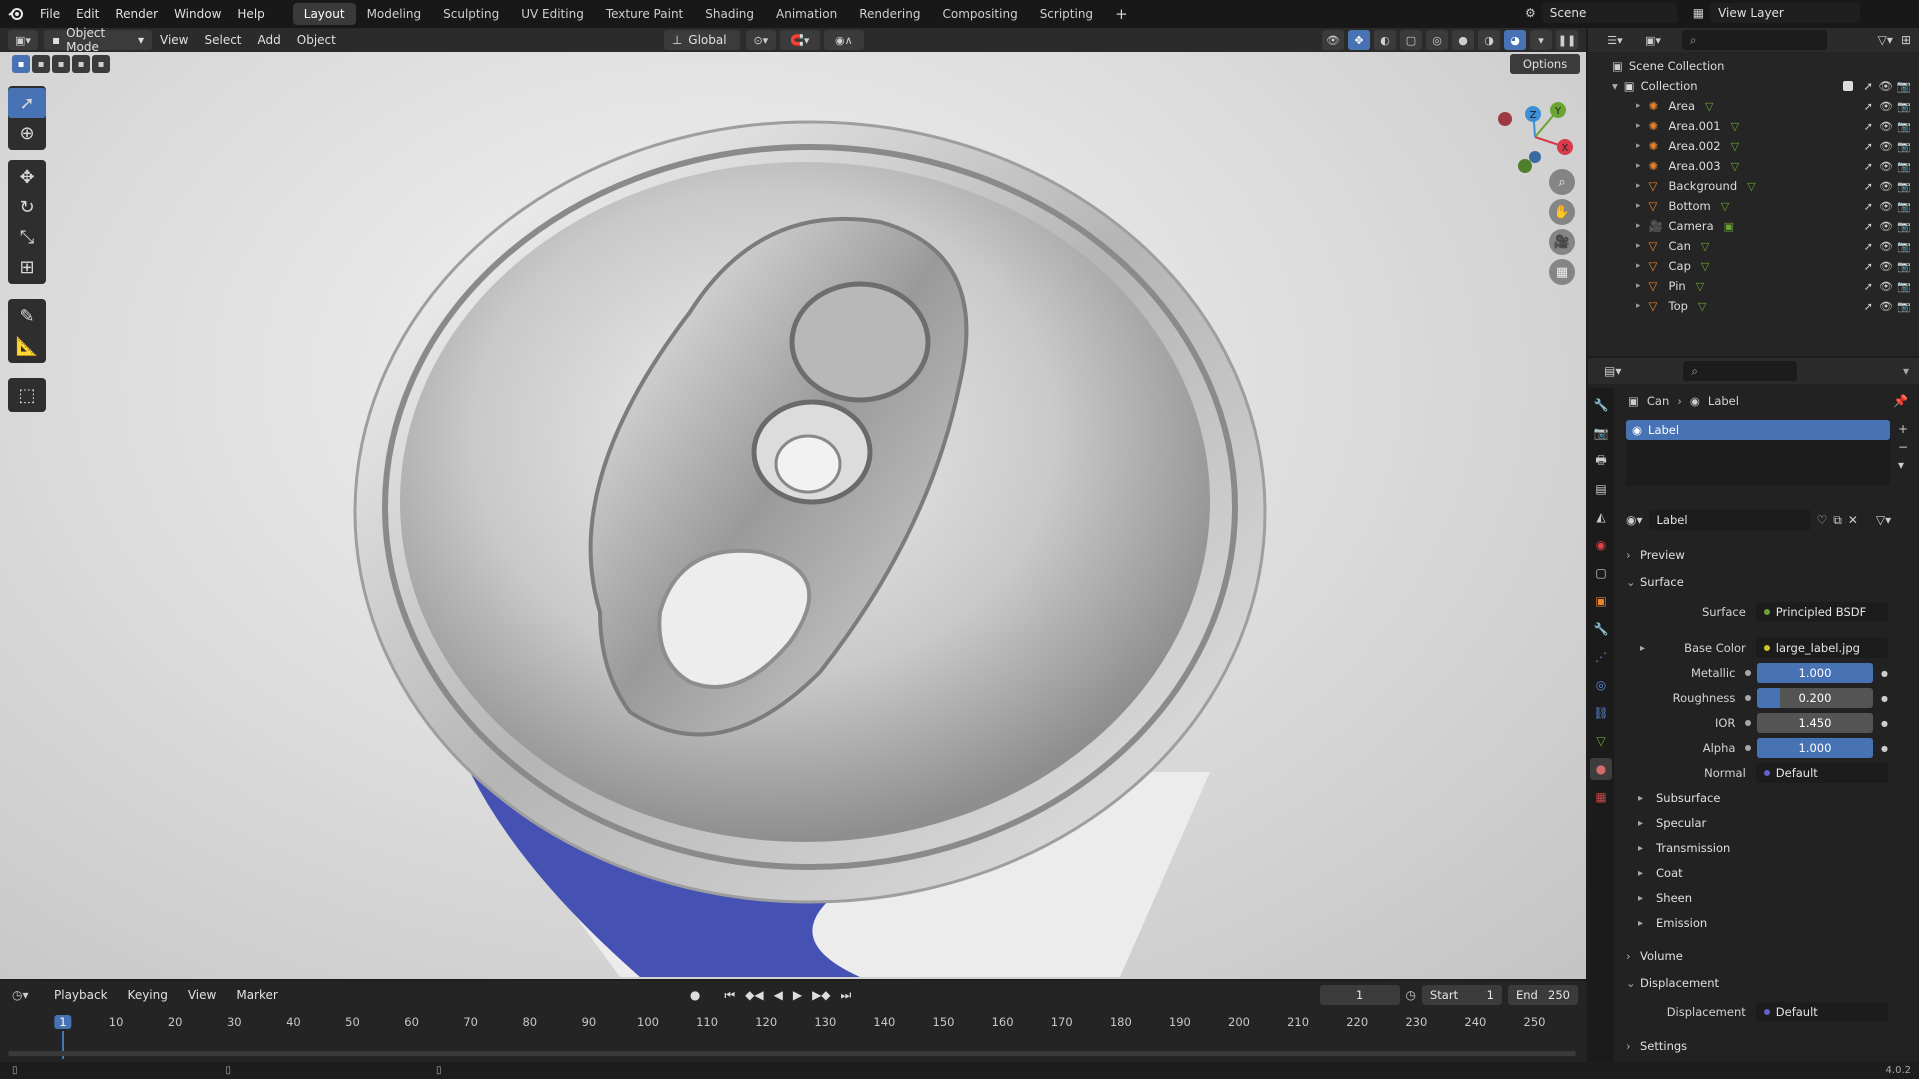 The width and height of the screenshot is (1919, 1079). Describe the element at coordinates (1772, 1046) in the screenshot. I see `settings-panel-header: › Settings` at that location.